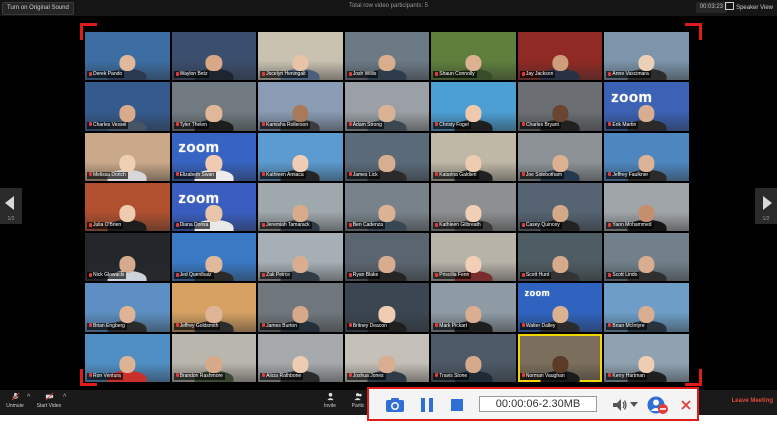 The height and width of the screenshot is (425, 777). I want to click on participant-name-label: Ron Ventura, so click(107, 375).